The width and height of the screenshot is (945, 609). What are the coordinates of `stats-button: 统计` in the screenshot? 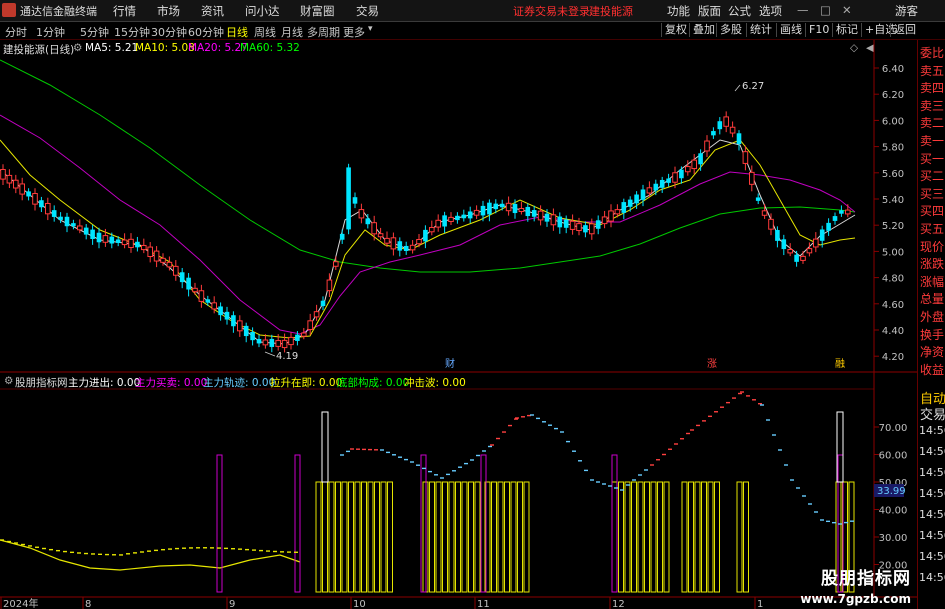 It's located at (760, 30).